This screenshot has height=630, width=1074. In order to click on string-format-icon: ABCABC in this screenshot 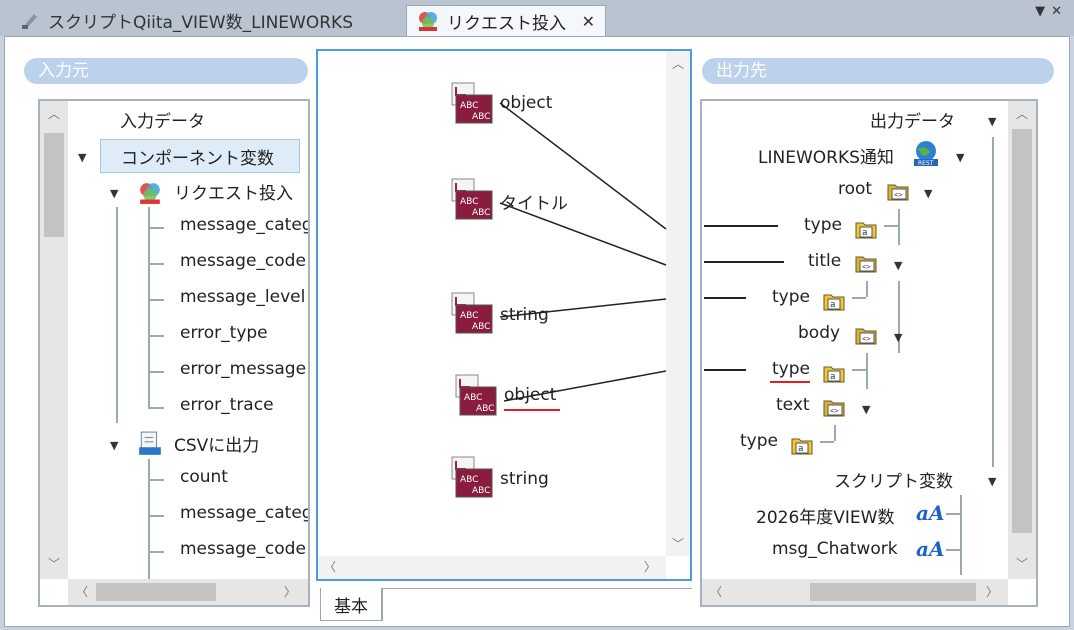, I will do `click(476, 395)`.